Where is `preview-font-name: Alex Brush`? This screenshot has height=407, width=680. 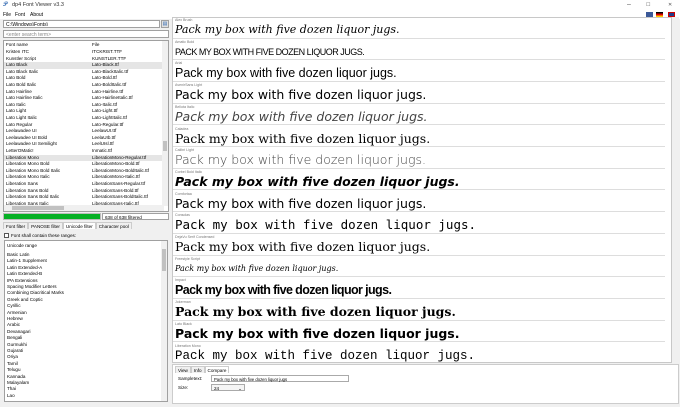
preview-font-name: Alex Brush is located at coordinates (184, 20).